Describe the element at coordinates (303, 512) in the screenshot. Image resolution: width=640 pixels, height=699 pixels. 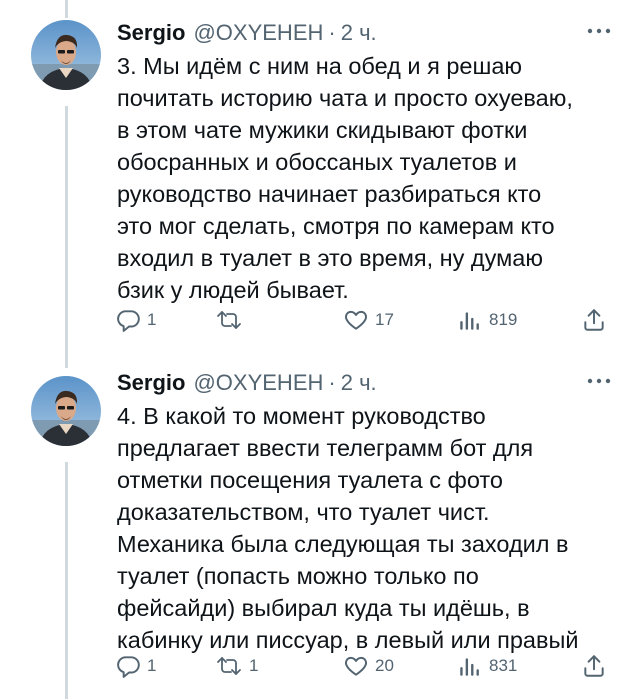
I see `tweet-text-line: доказательством, что туалет чист.` at that location.